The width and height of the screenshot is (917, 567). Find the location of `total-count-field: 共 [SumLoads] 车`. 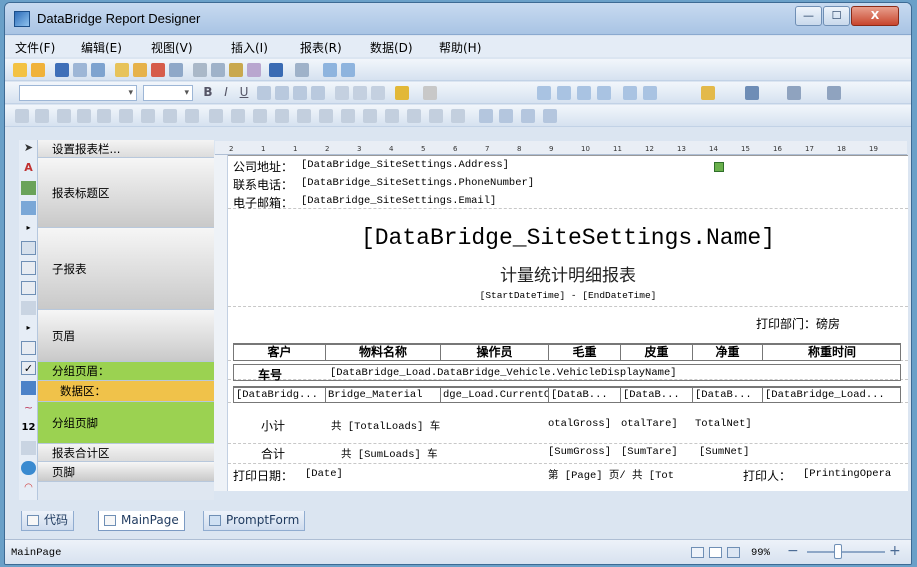

total-count-field: 共 [SumLoads] 车 is located at coordinates (404, 453).